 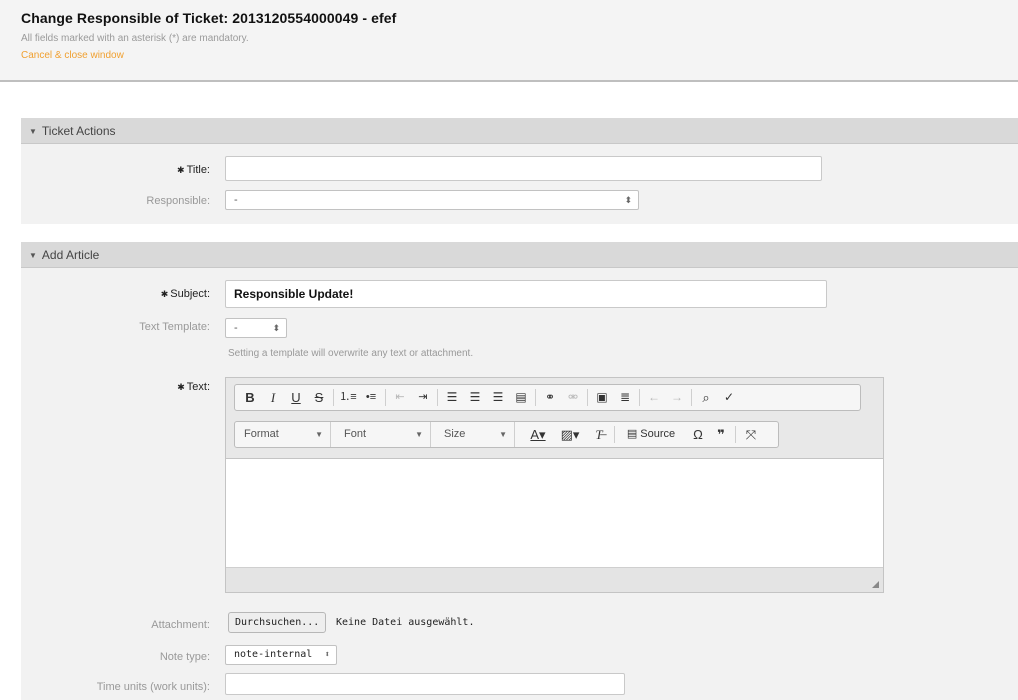 What do you see at coordinates (432, 200) in the screenshot?
I see `responsible-select: - ⬍` at bounding box center [432, 200].